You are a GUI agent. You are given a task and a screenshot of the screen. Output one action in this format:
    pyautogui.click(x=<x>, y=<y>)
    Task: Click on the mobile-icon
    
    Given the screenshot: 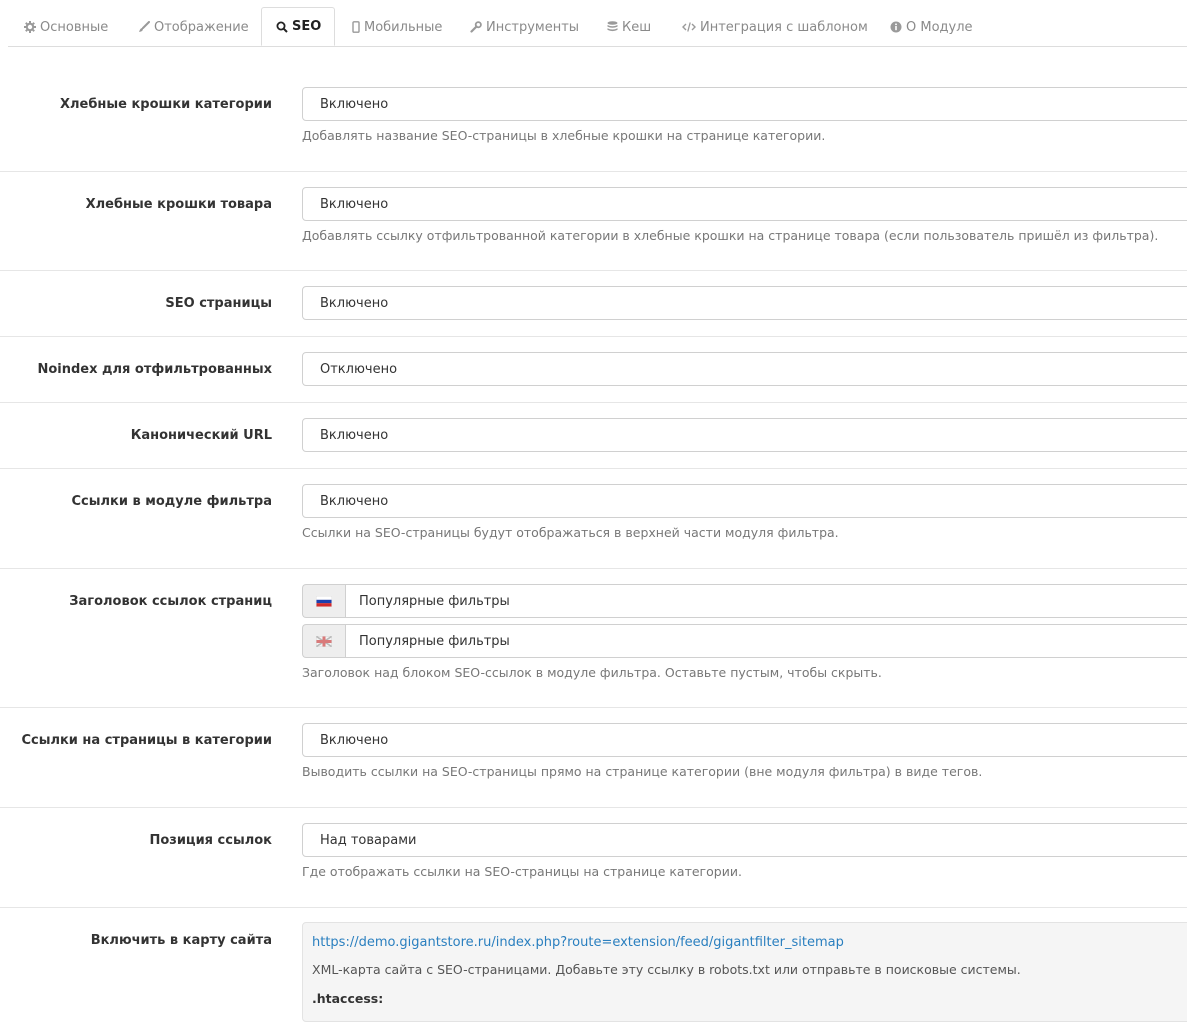 What is the action you would take?
    pyautogui.click(x=356, y=27)
    